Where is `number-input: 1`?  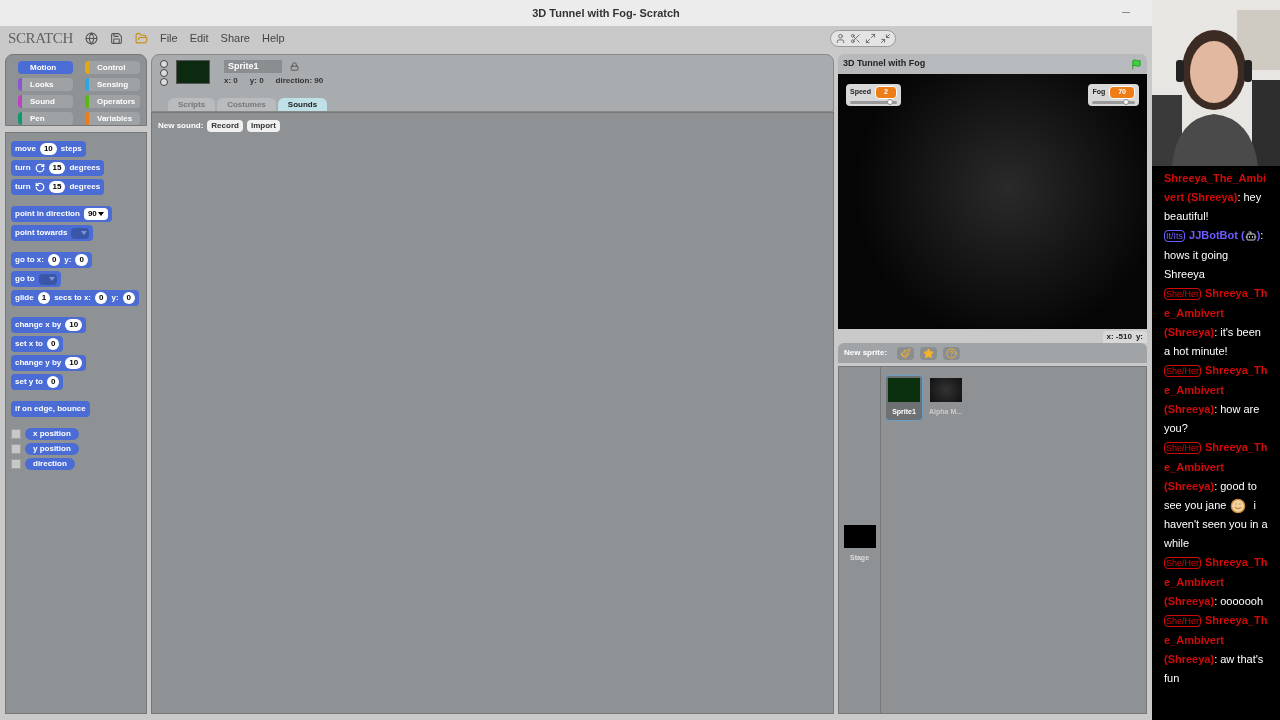
number-input: 1 is located at coordinates (44, 298).